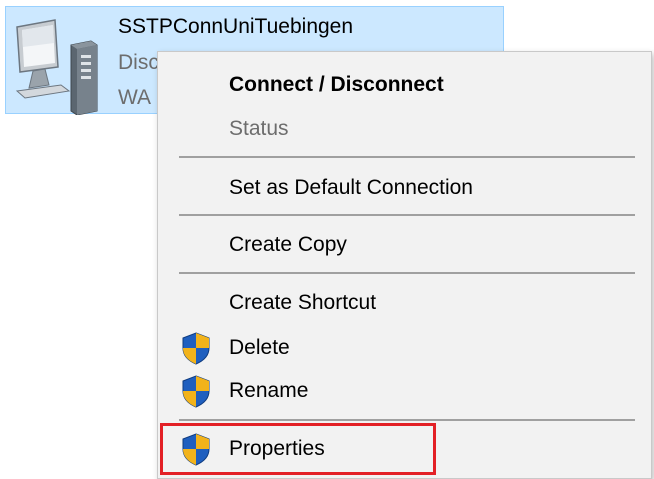 This screenshot has width=654, height=479. What do you see at coordinates (336, 84) in the screenshot?
I see `menu-item-label: Connect / Disconnect` at bounding box center [336, 84].